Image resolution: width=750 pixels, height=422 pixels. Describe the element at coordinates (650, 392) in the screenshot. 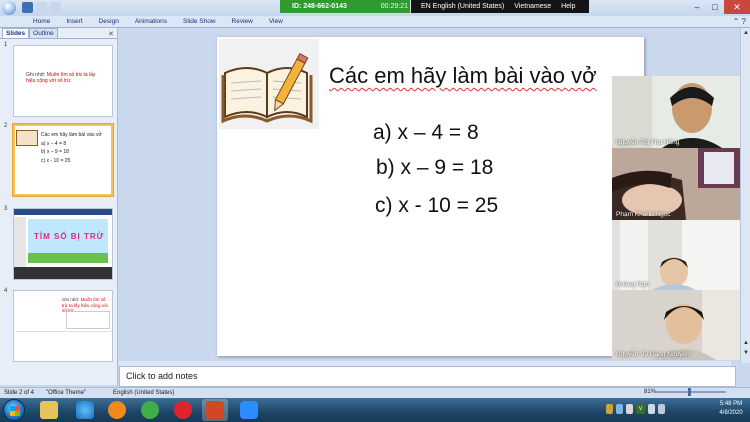

I see `zoom-level: 81%` at that location.